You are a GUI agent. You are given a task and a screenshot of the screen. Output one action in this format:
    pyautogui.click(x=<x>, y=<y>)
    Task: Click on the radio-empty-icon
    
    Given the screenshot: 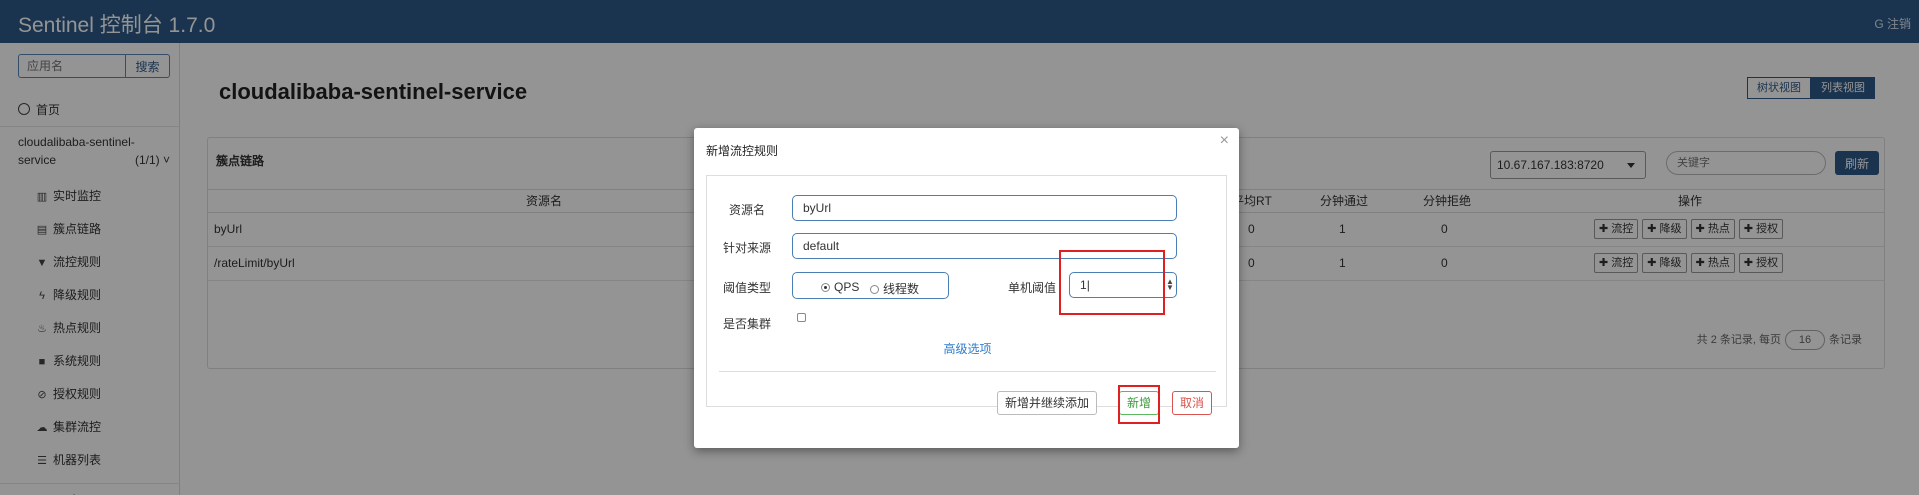 What is the action you would take?
    pyautogui.click(x=874, y=289)
    